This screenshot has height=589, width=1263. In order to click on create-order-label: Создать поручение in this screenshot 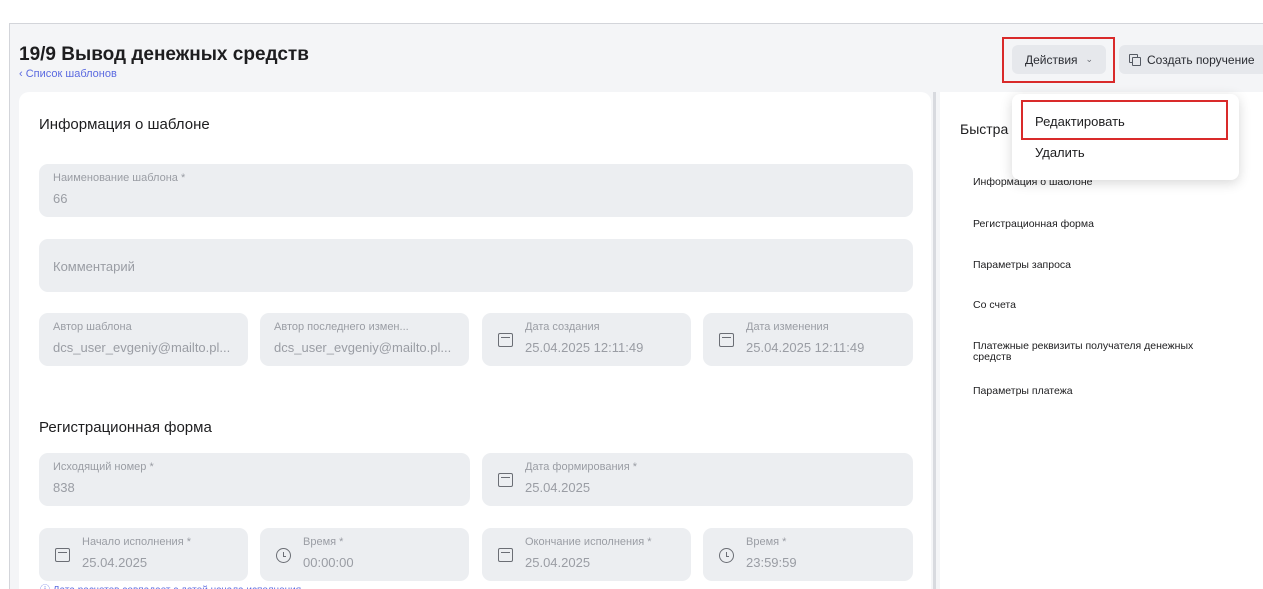, I will do `click(1201, 59)`.